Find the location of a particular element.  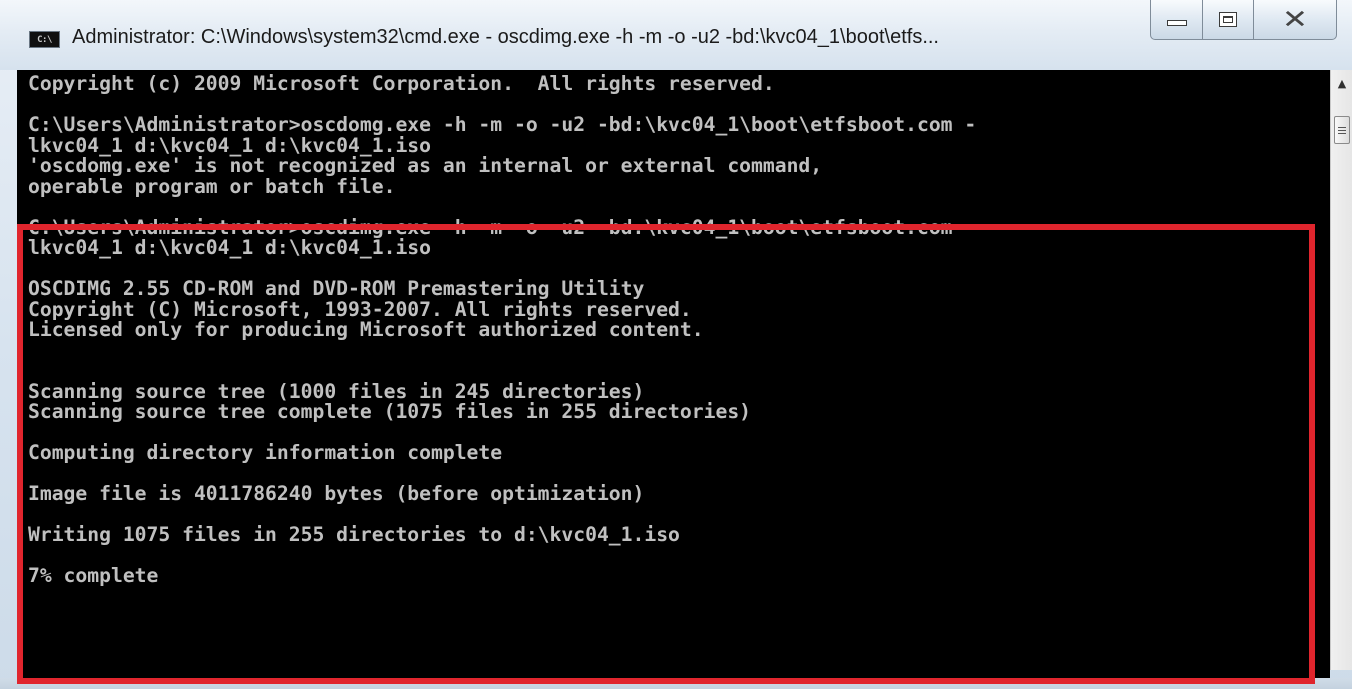

scroll-up-arrow-icon: ▲ is located at coordinates (1342, 83).